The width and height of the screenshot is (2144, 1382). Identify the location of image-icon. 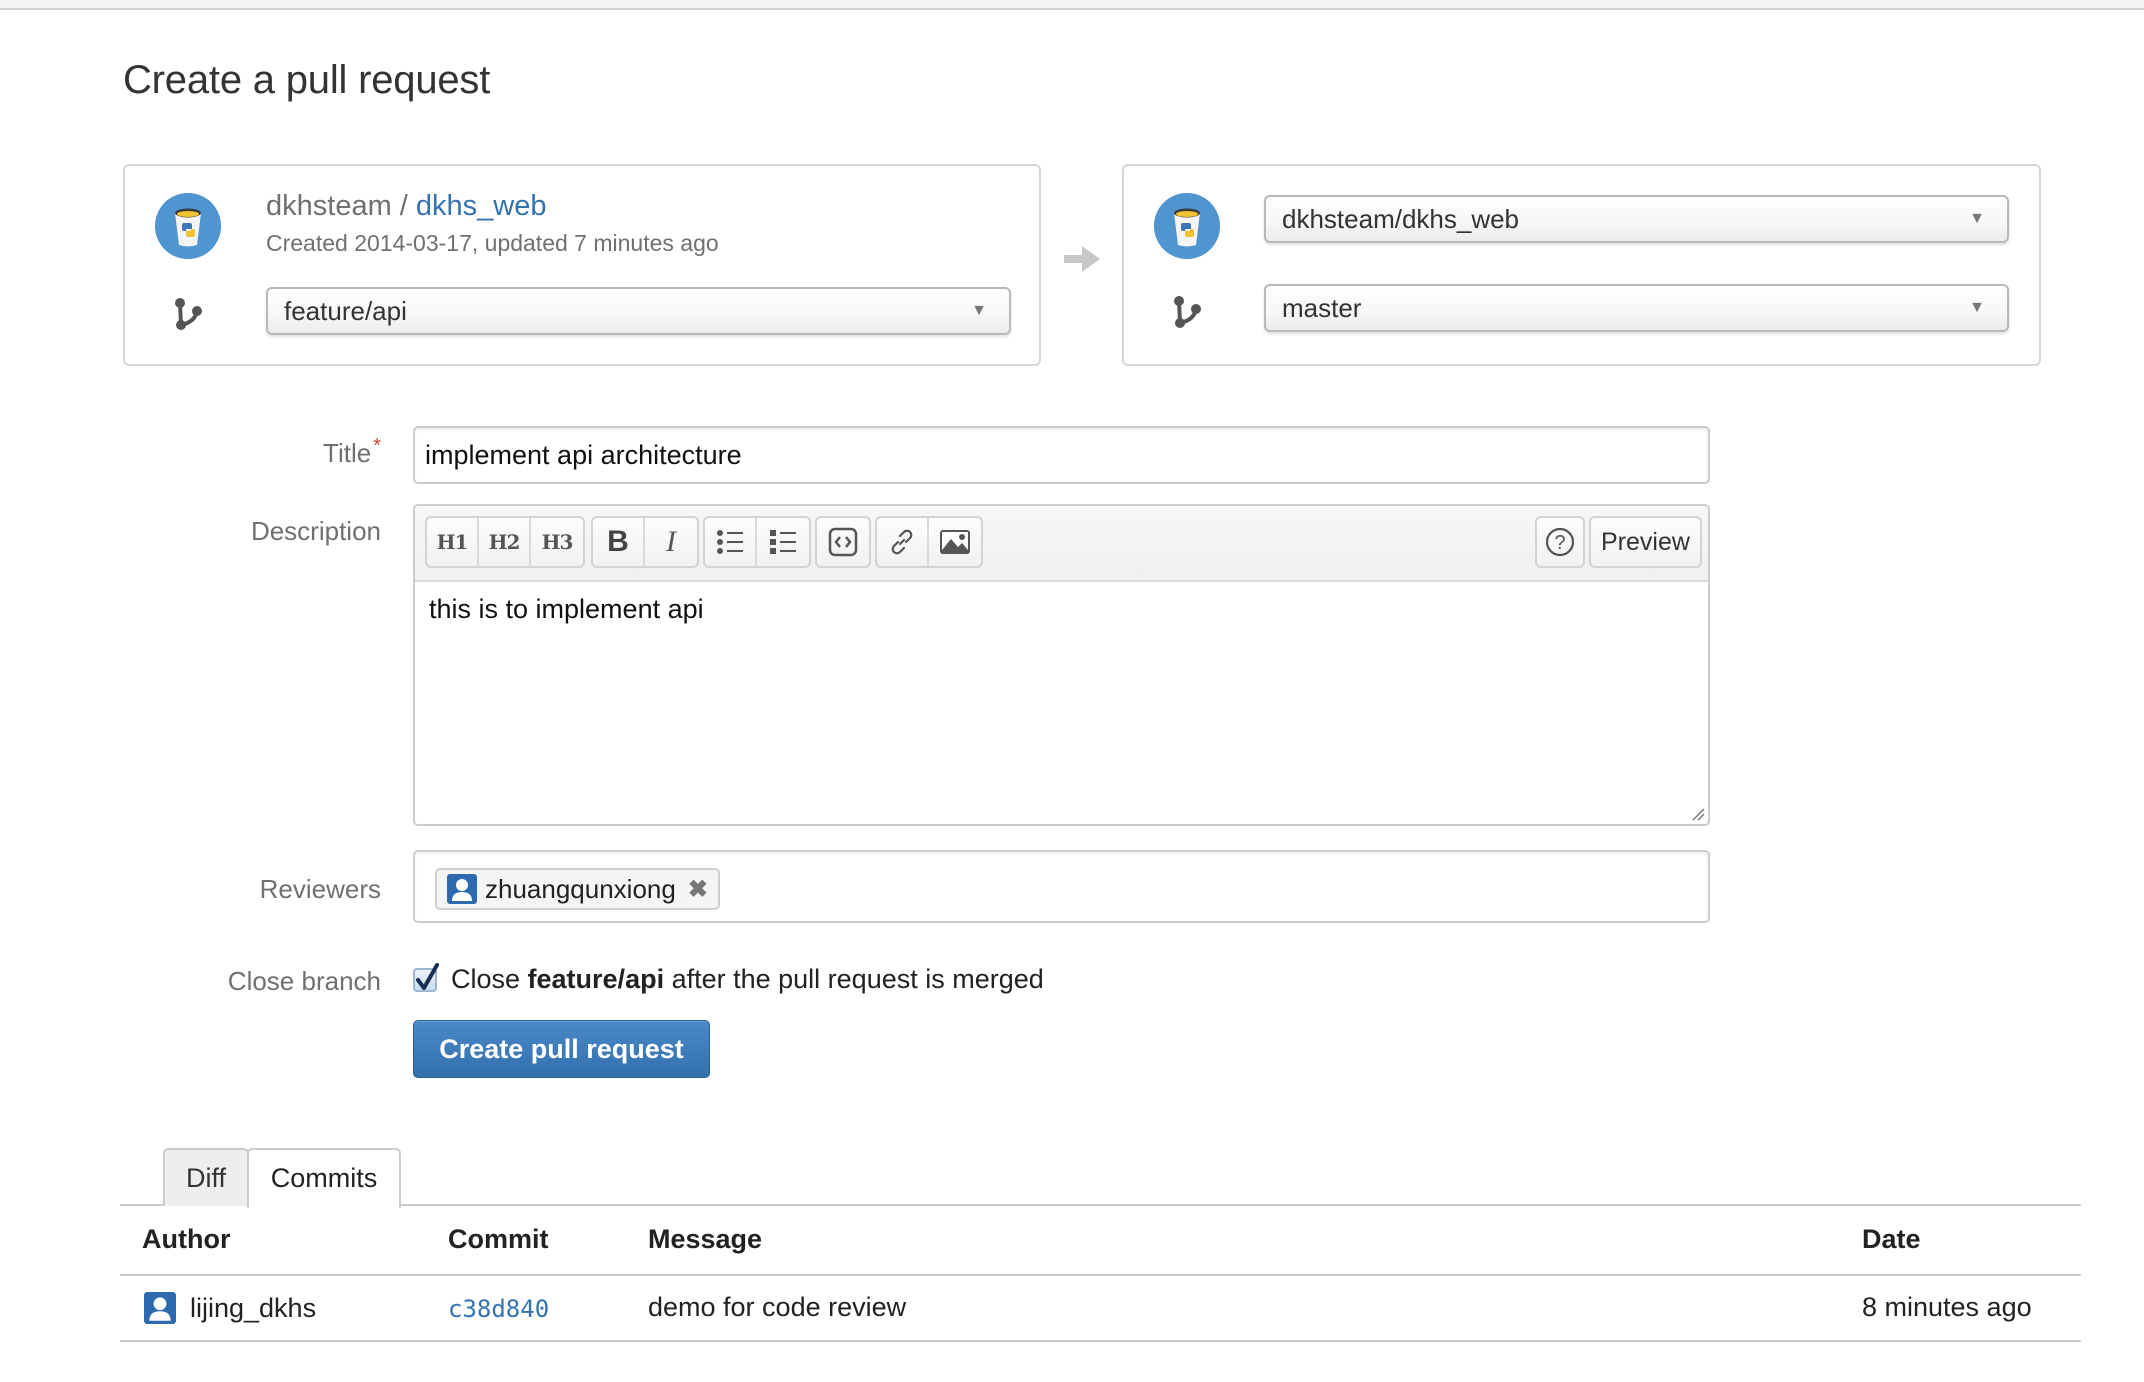
(955, 542).